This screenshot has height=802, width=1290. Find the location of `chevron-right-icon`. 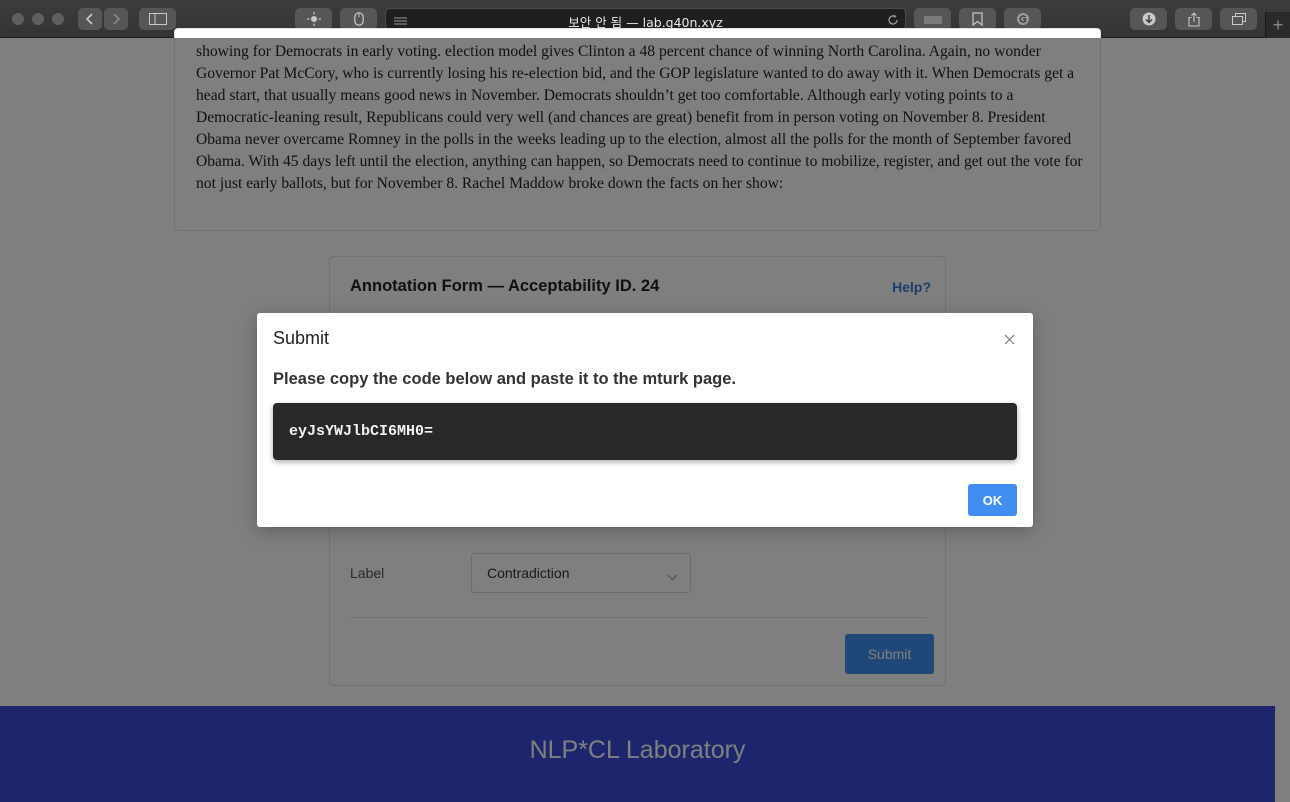

chevron-right-icon is located at coordinates (117, 19).